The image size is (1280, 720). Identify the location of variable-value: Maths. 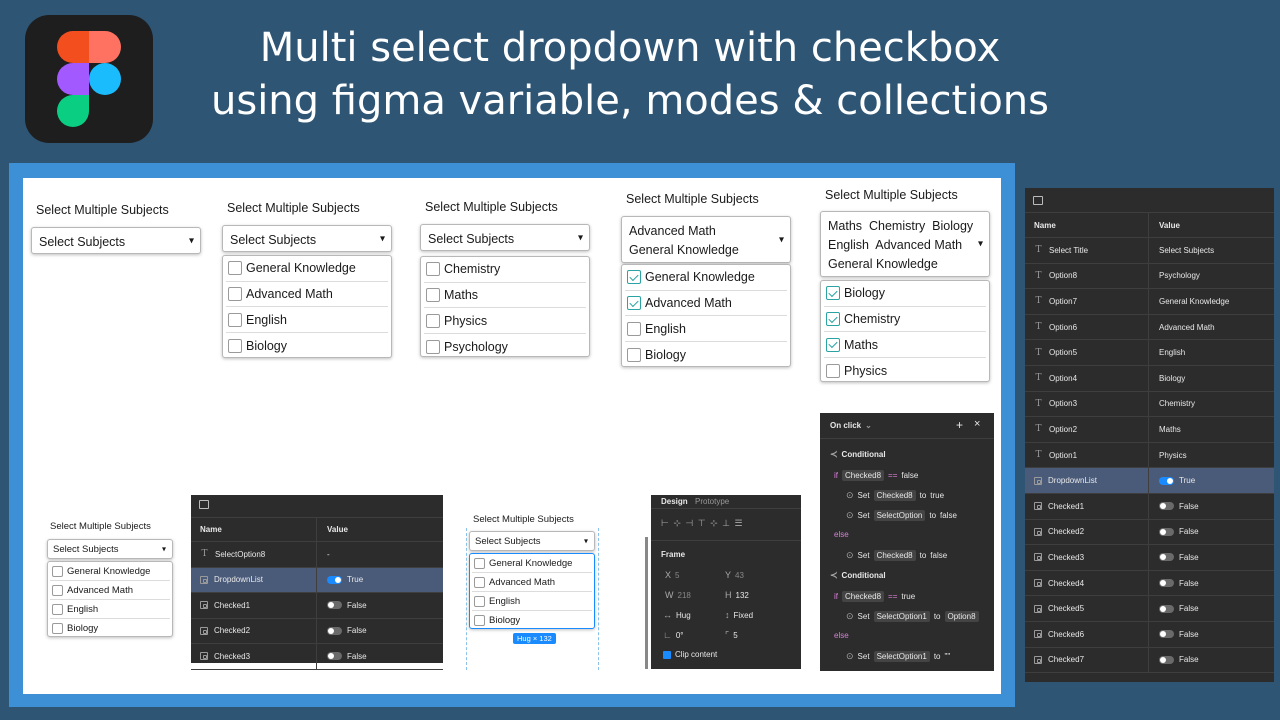
(1170, 429).